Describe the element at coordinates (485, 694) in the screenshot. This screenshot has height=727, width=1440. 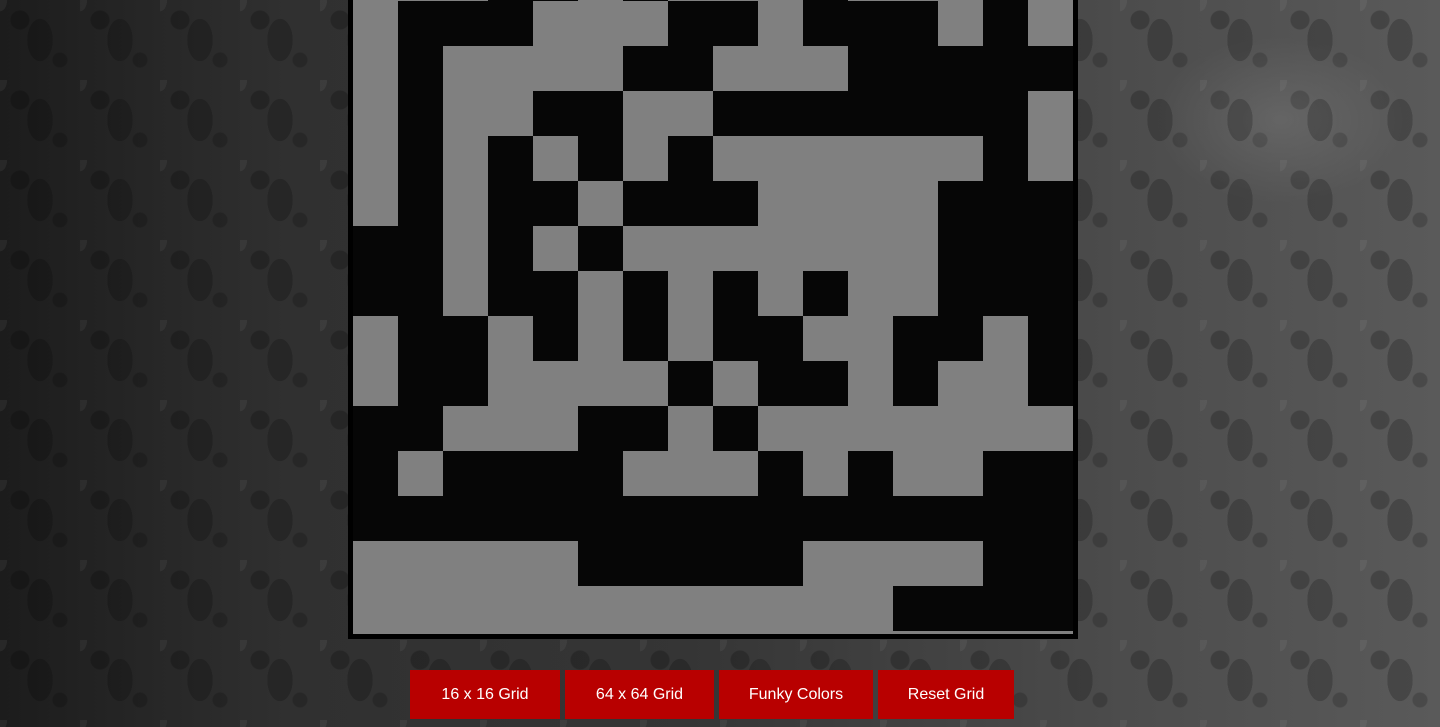
I see `grid-16-button: 16 x 16 Grid` at that location.